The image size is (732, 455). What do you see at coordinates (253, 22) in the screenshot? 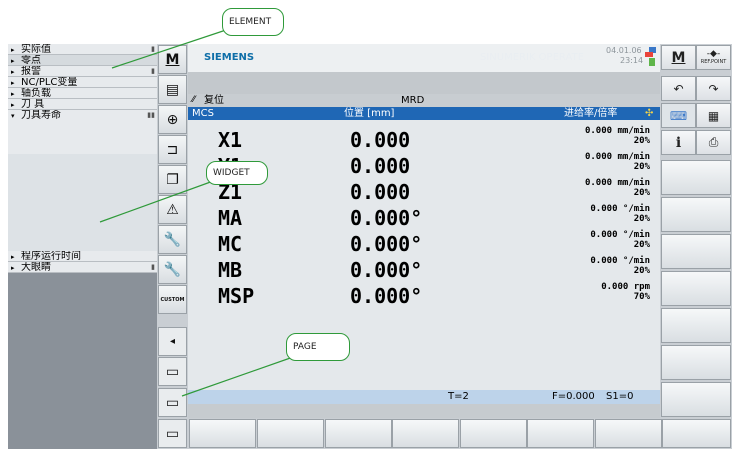
I see `element-callout: ELEMENT` at bounding box center [253, 22].